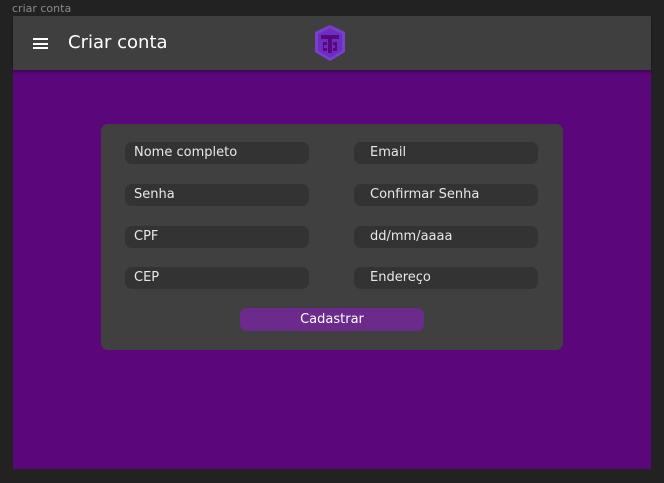 The width and height of the screenshot is (664, 483). I want to click on birth-date-field, so click(446, 237).